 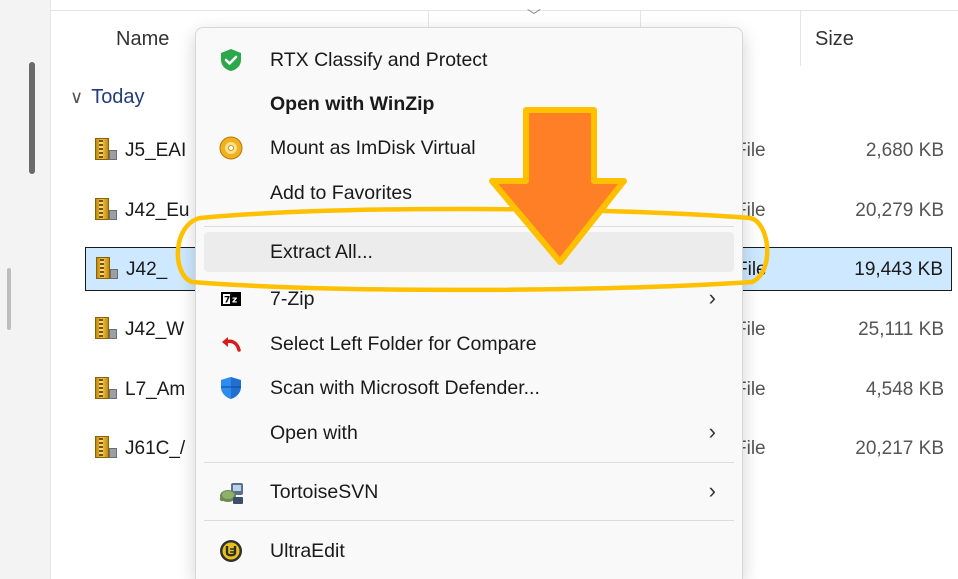 I want to click on svg-text: 7, so click(x=227, y=301).